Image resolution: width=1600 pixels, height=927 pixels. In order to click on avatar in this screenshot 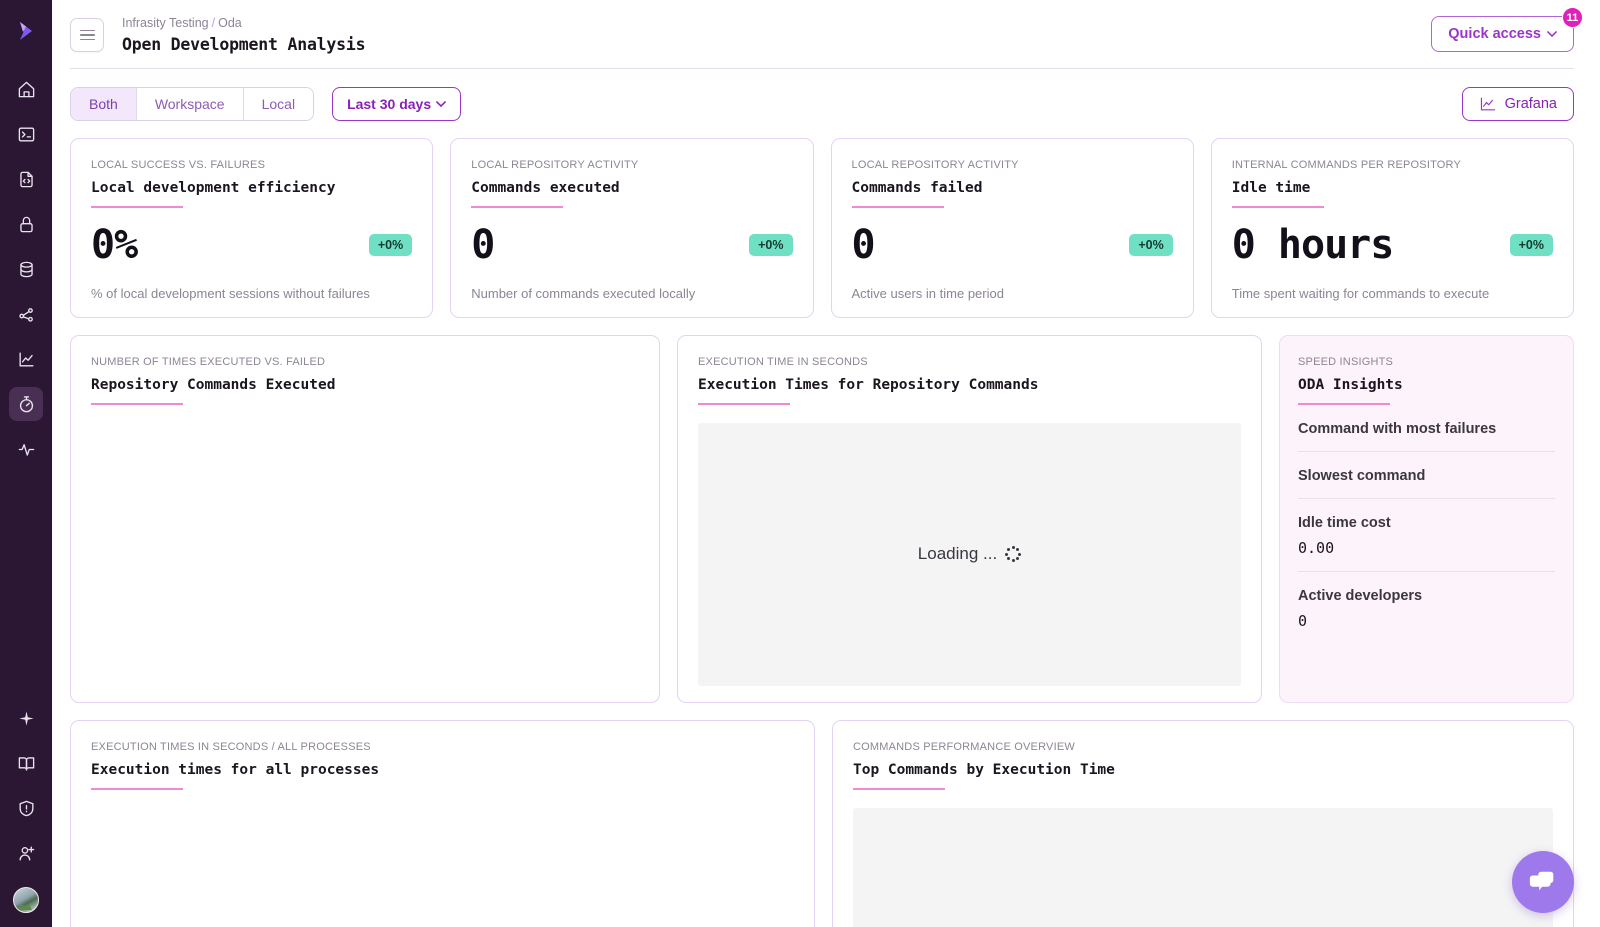, I will do `click(26, 900)`.